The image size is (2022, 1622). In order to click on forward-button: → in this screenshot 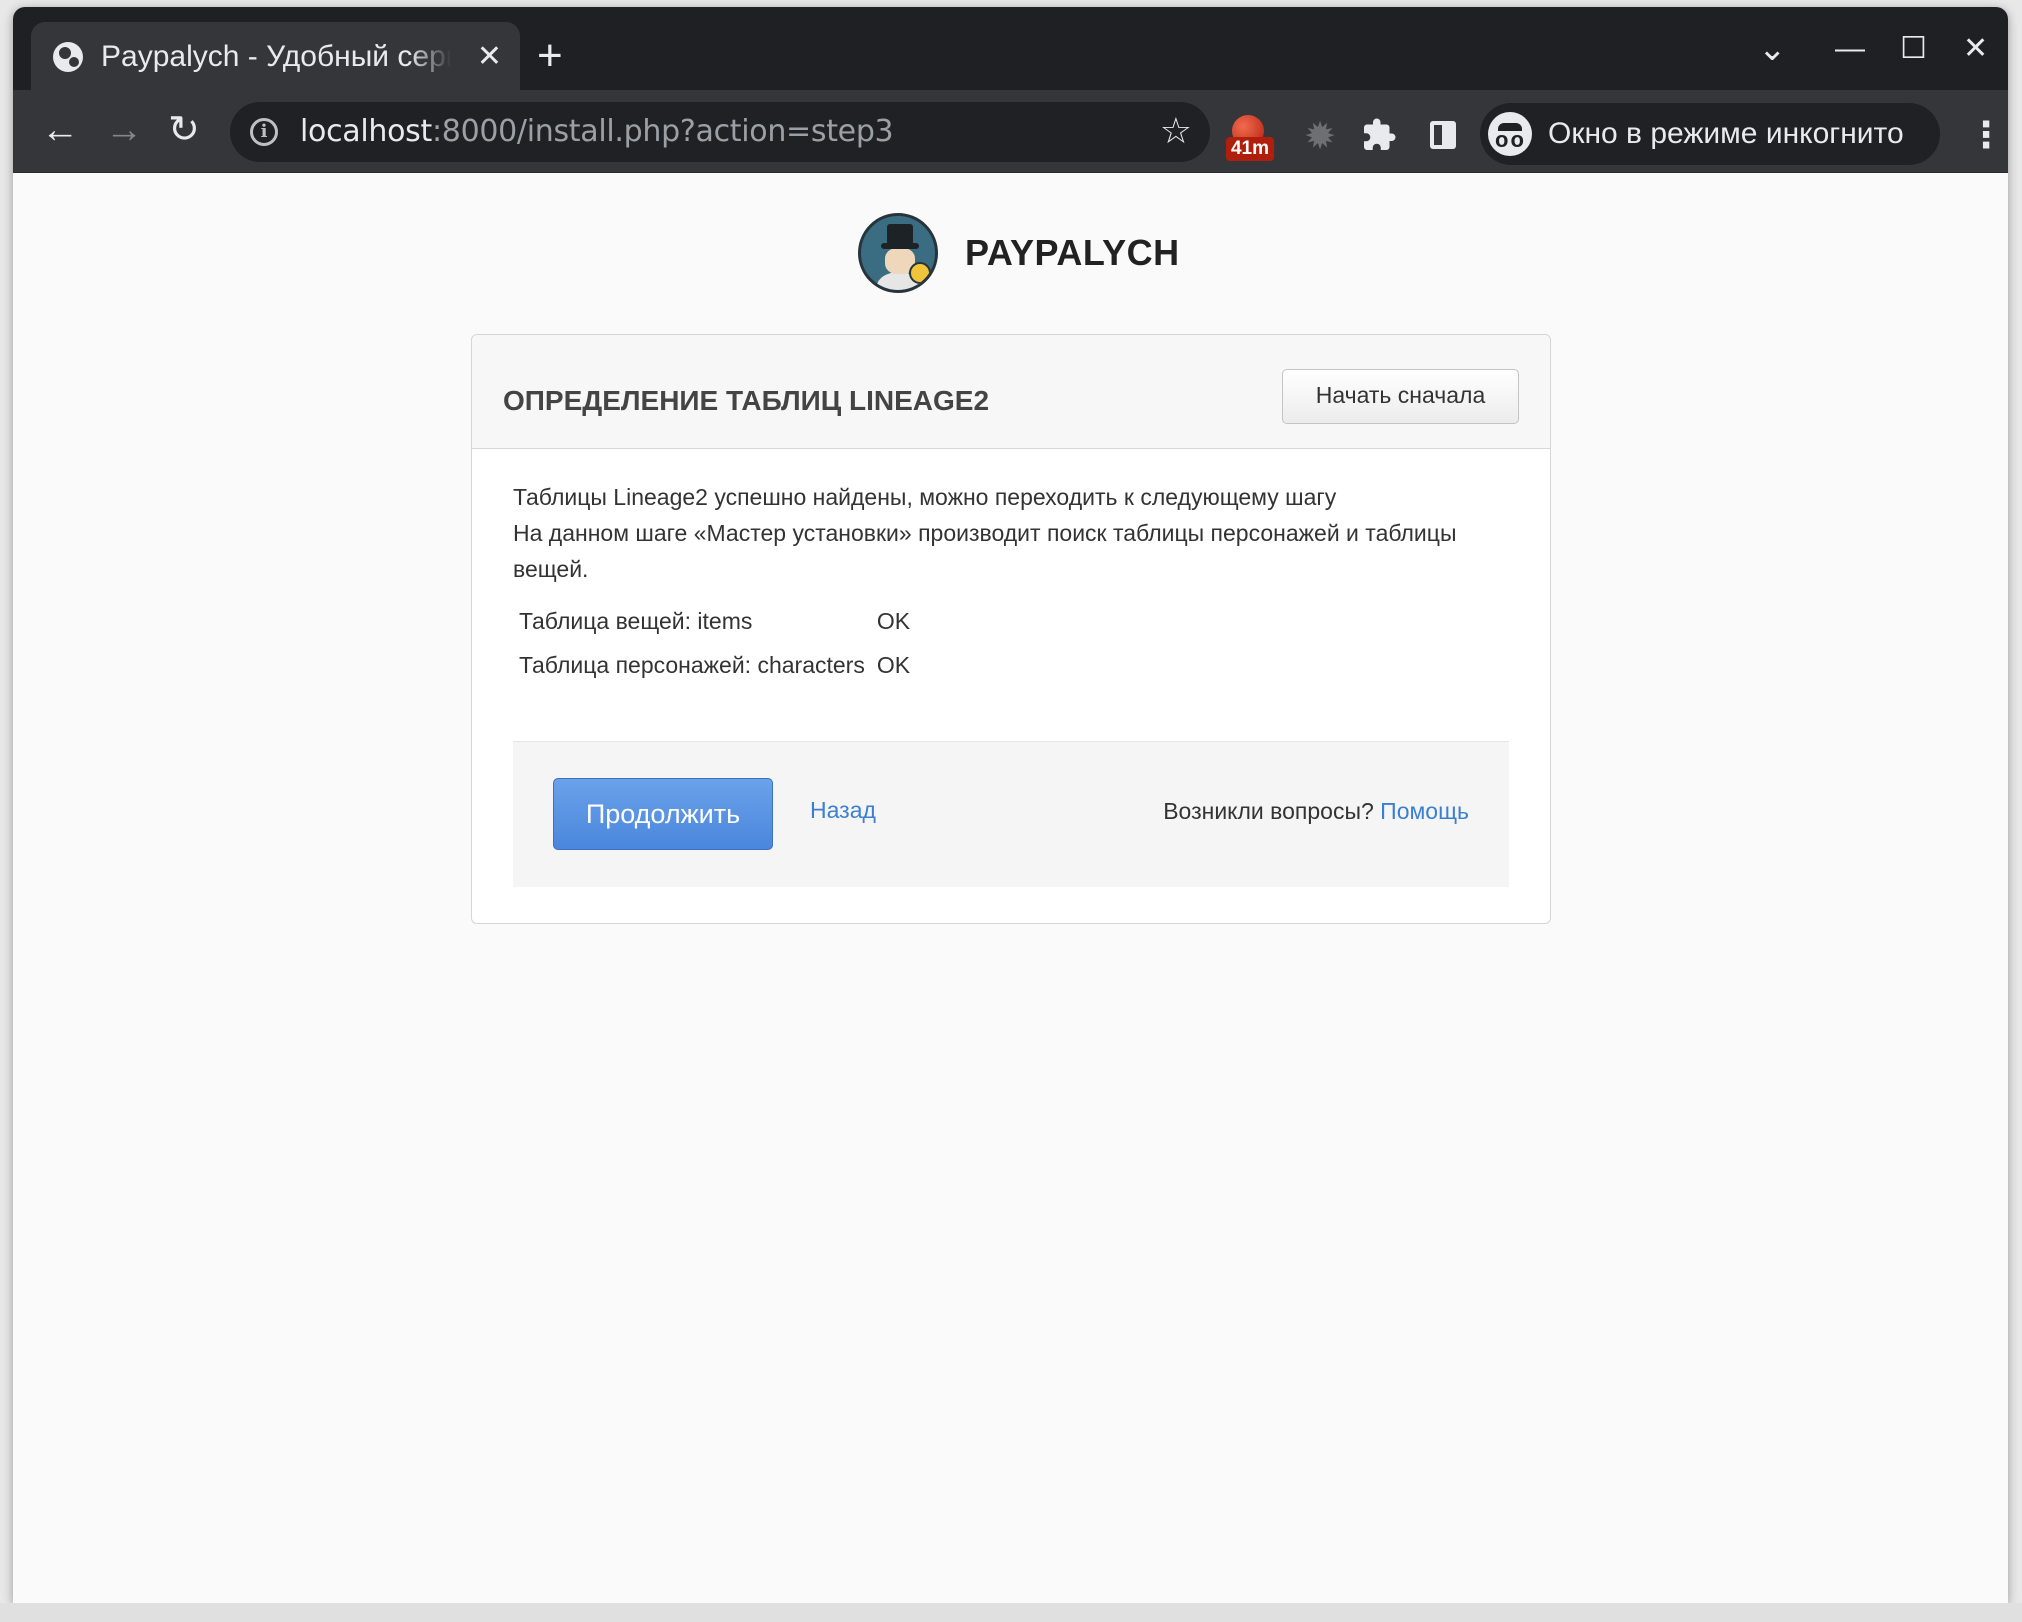, I will do `click(124, 130)`.